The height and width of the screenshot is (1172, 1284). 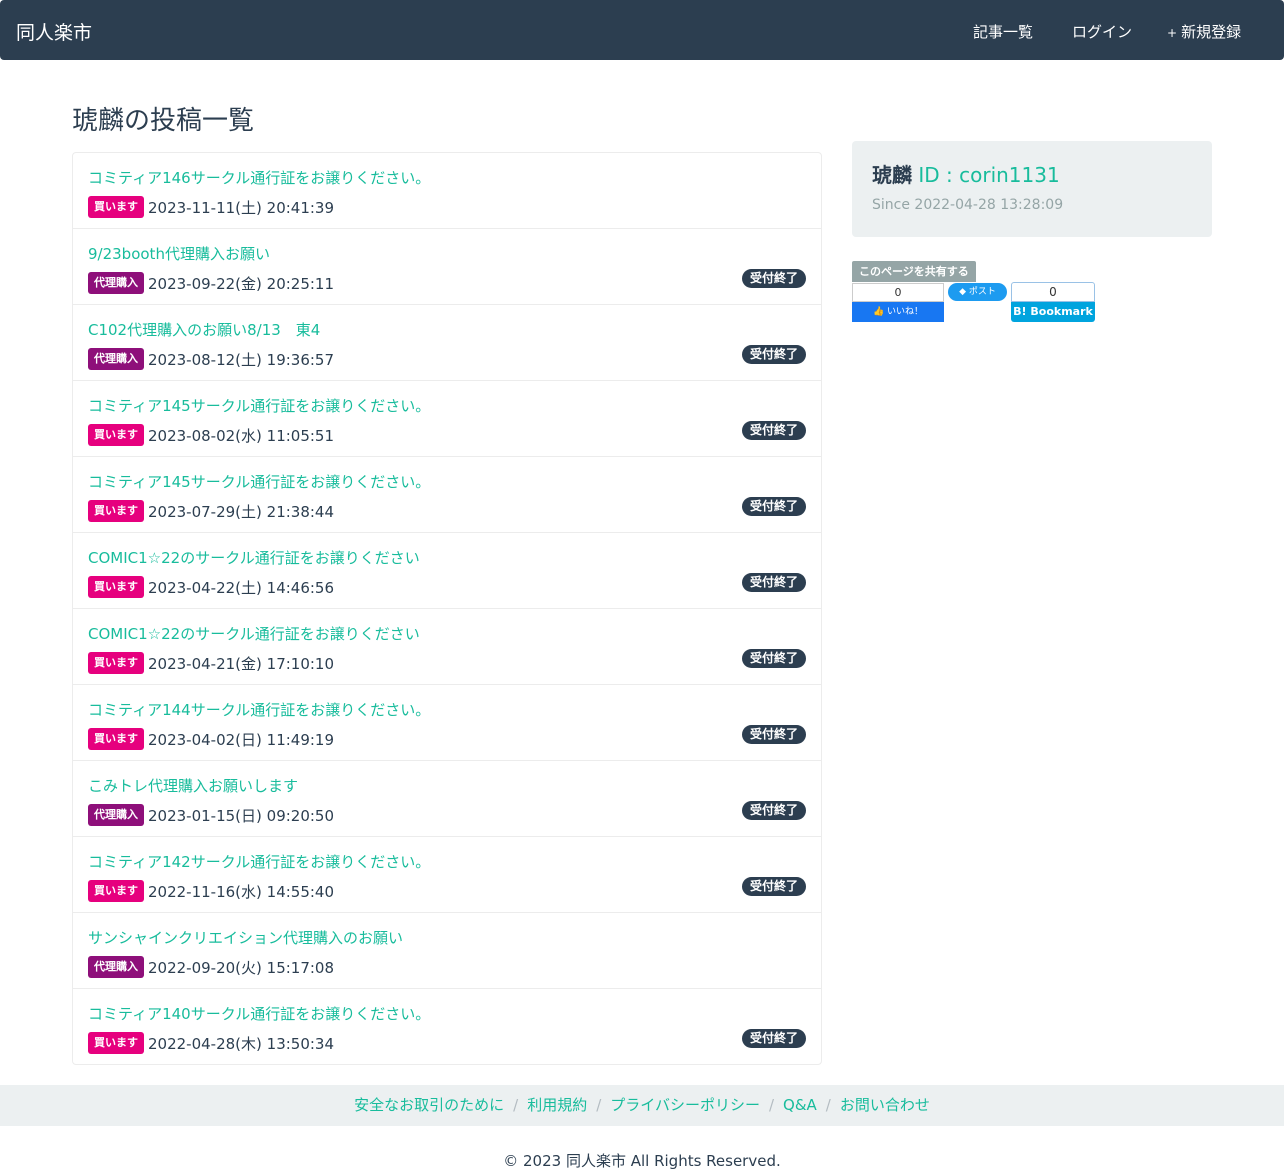 I want to click on twitter-post-button: ◆ ポスト, so click(x=977, y=292).